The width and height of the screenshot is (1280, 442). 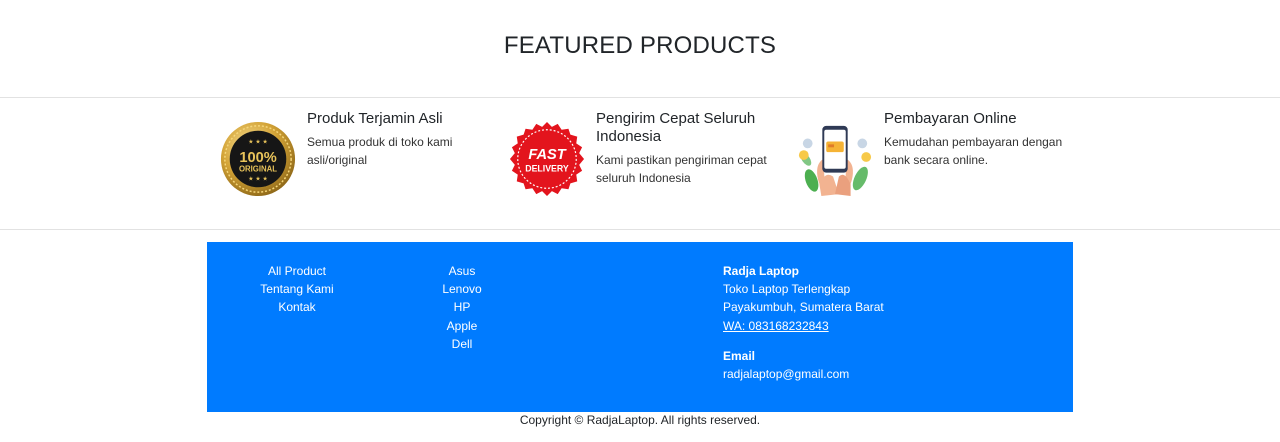 I want to click on email-label: Email, so click(x=739, y=355).